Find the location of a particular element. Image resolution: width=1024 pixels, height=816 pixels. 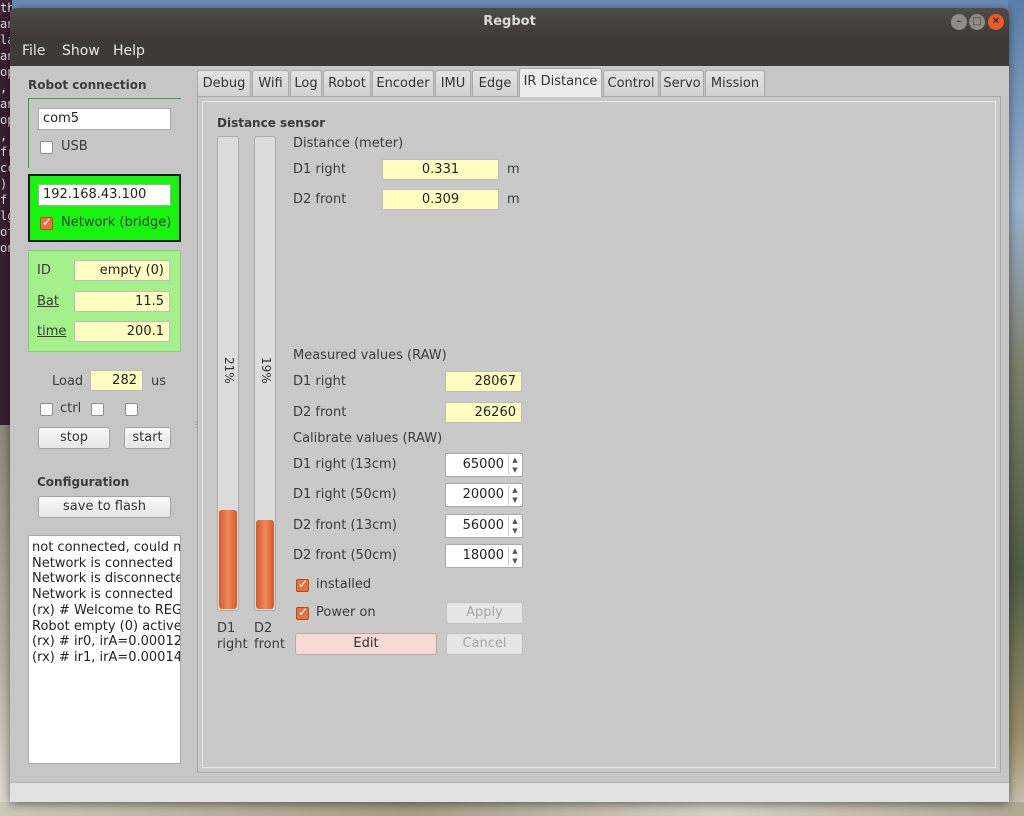

cal-d2-50cm-spinbox: 18000 ▲ ▼ is located at coordinates (484, 556).